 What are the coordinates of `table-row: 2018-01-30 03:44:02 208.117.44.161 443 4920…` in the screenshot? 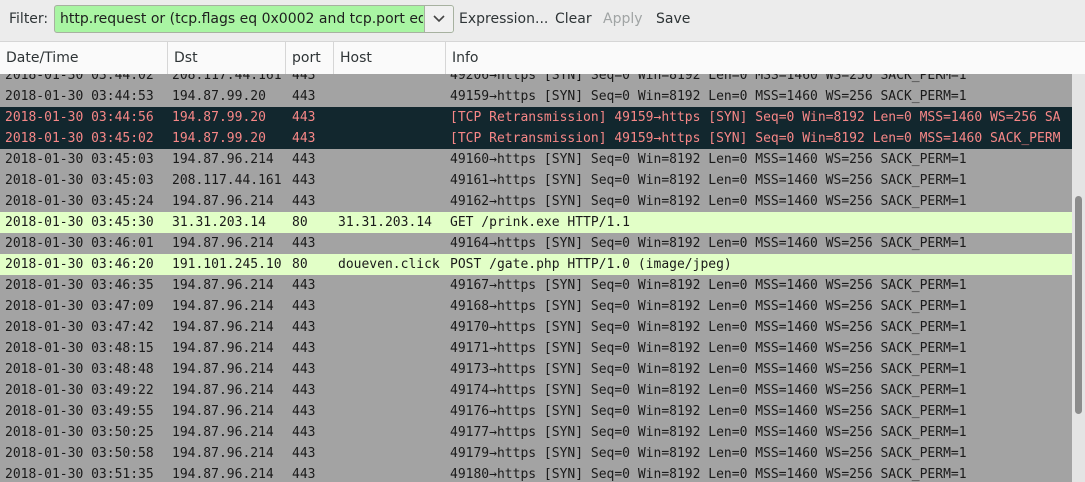 It's located at (536, 80).